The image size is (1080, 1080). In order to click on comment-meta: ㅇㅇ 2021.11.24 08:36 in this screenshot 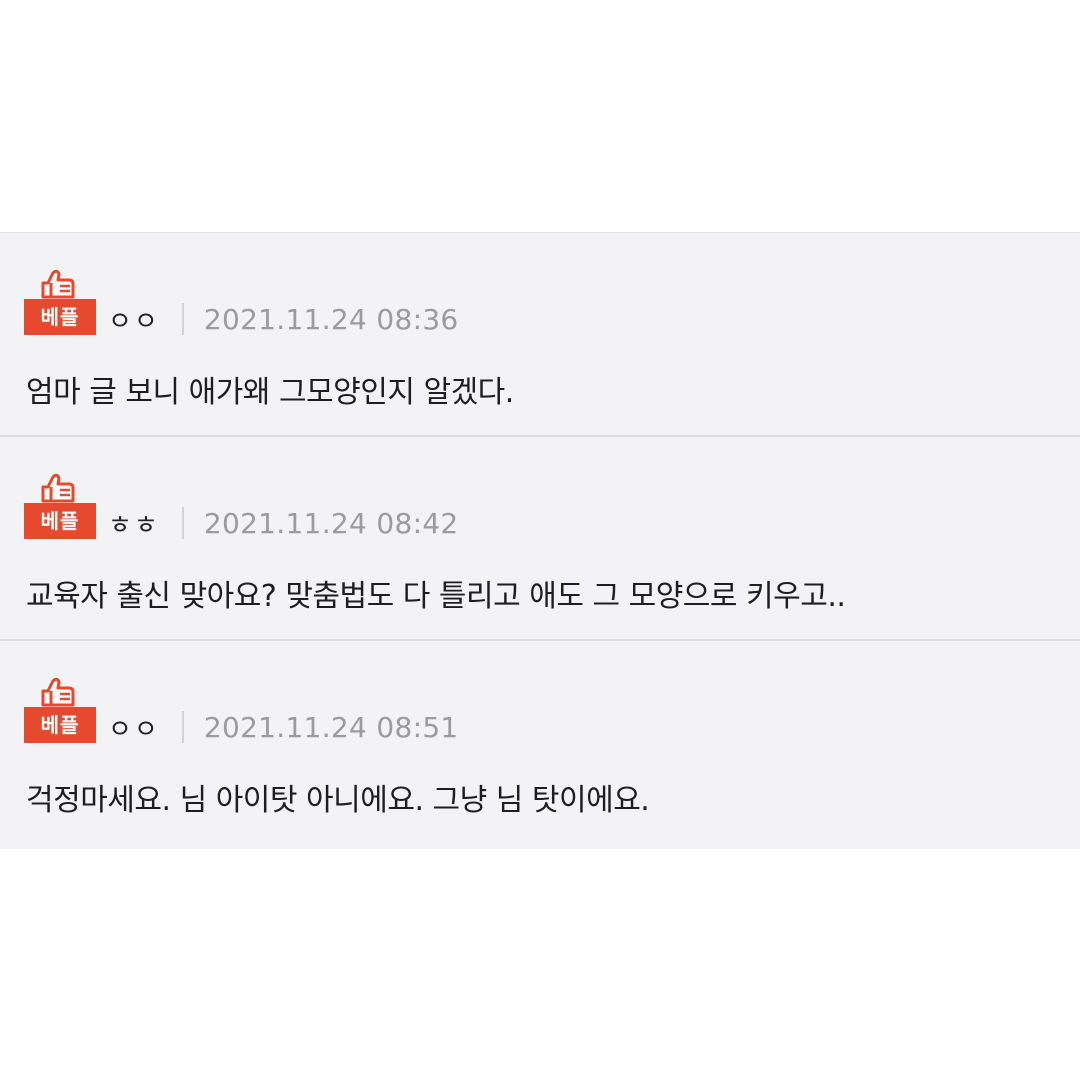, I will do `click(283, 319)`.